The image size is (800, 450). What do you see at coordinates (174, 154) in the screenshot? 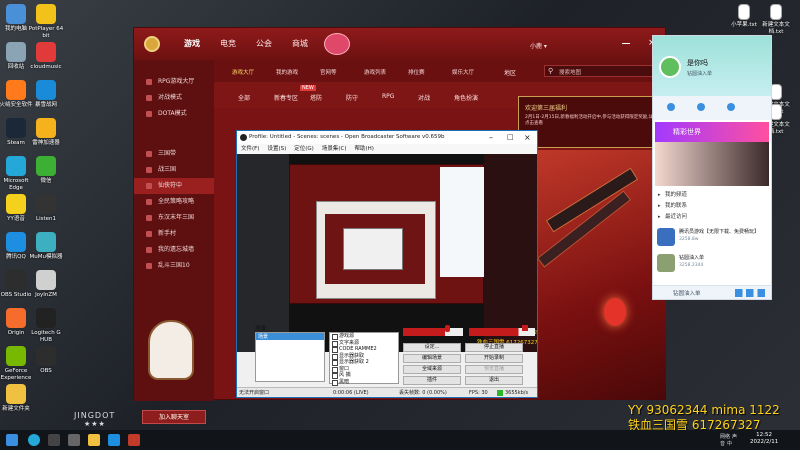
I see `sidebar-item: 三国带` at bounding box center [174, 154].